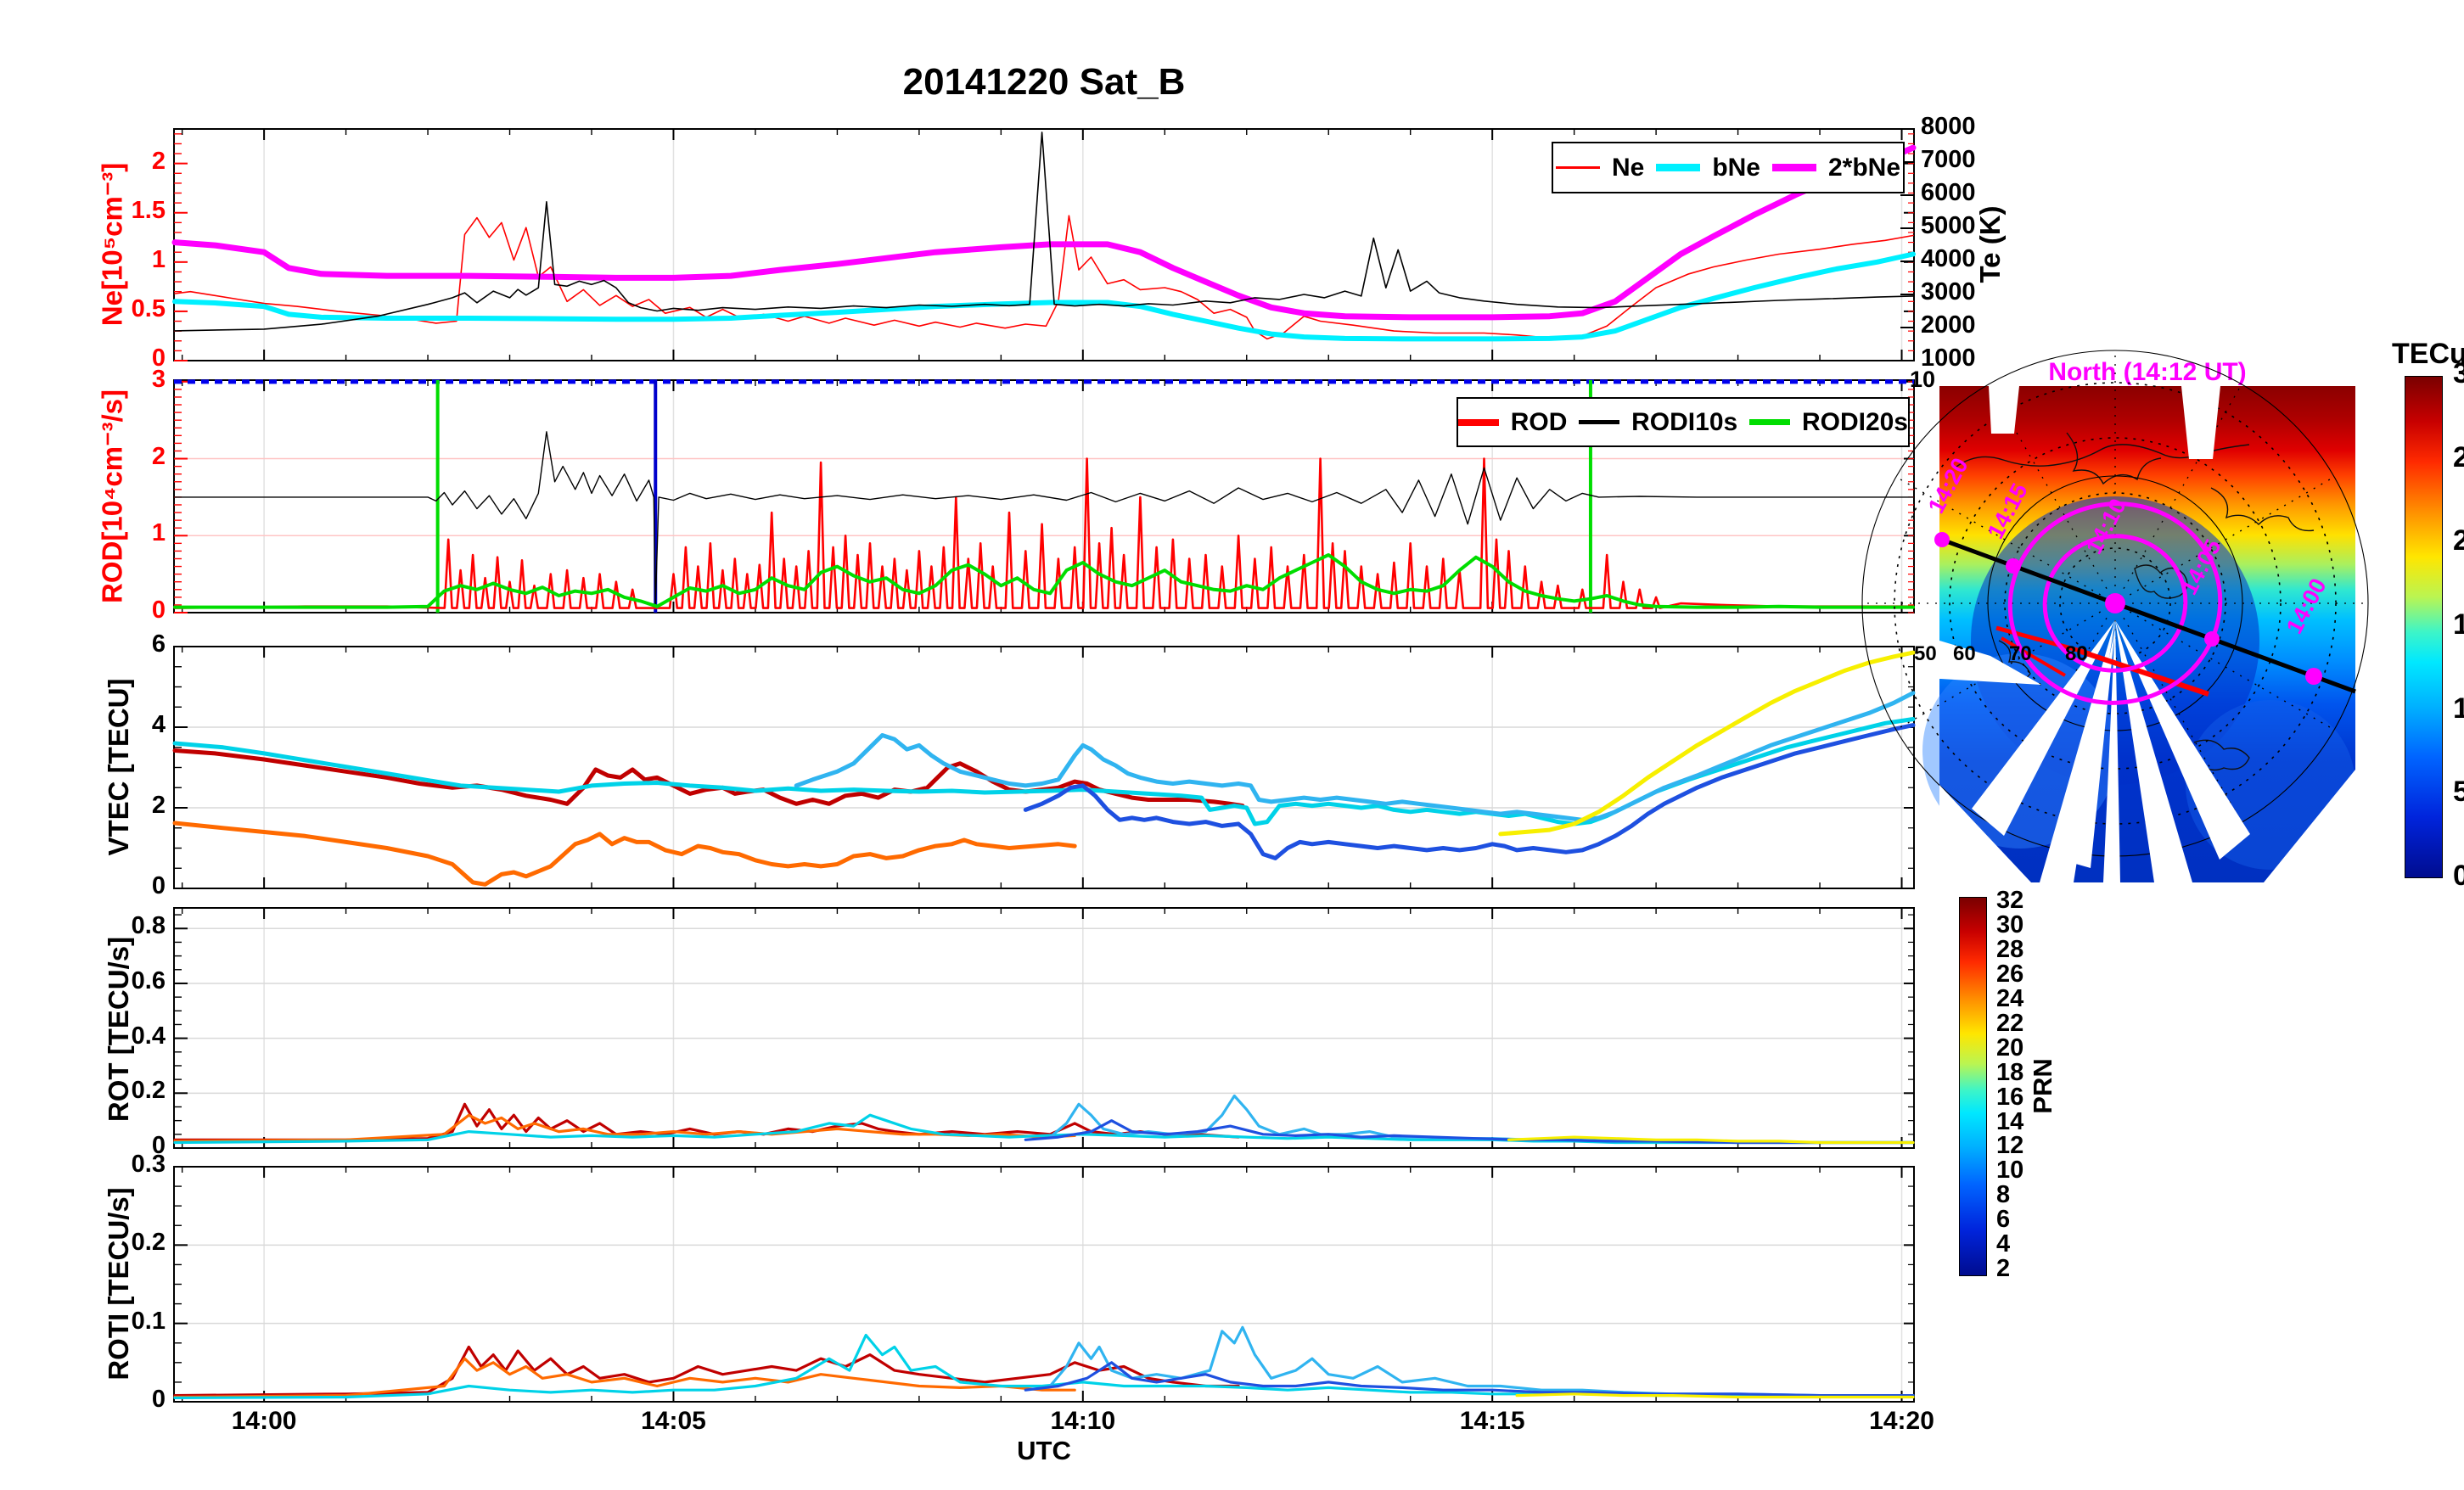  What do you see at coordinates (148, 210) in the screenshot?
I see `ne_te-ytick: 1.5` at bounding box center [148, 210].